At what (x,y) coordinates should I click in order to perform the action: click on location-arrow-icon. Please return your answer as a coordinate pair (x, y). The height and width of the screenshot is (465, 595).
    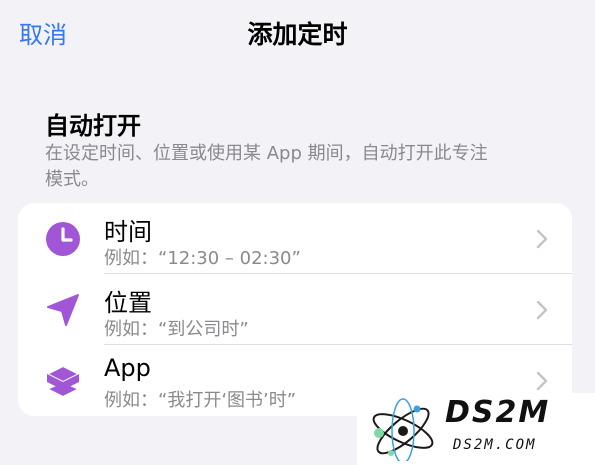
    Looking at the image, I should click on (63, 310).